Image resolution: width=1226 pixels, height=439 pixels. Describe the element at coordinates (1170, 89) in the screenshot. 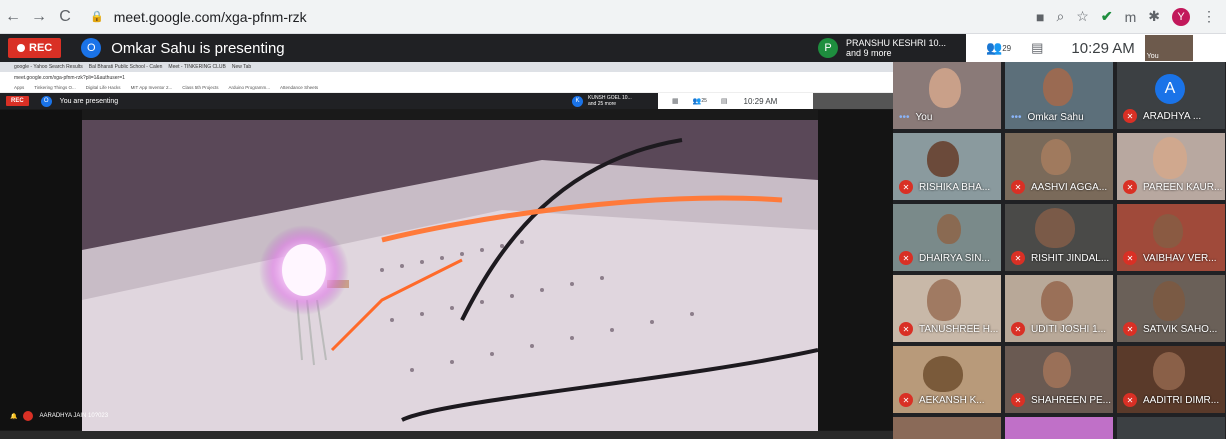

I see `participant-initial-avatar: A` at that location.